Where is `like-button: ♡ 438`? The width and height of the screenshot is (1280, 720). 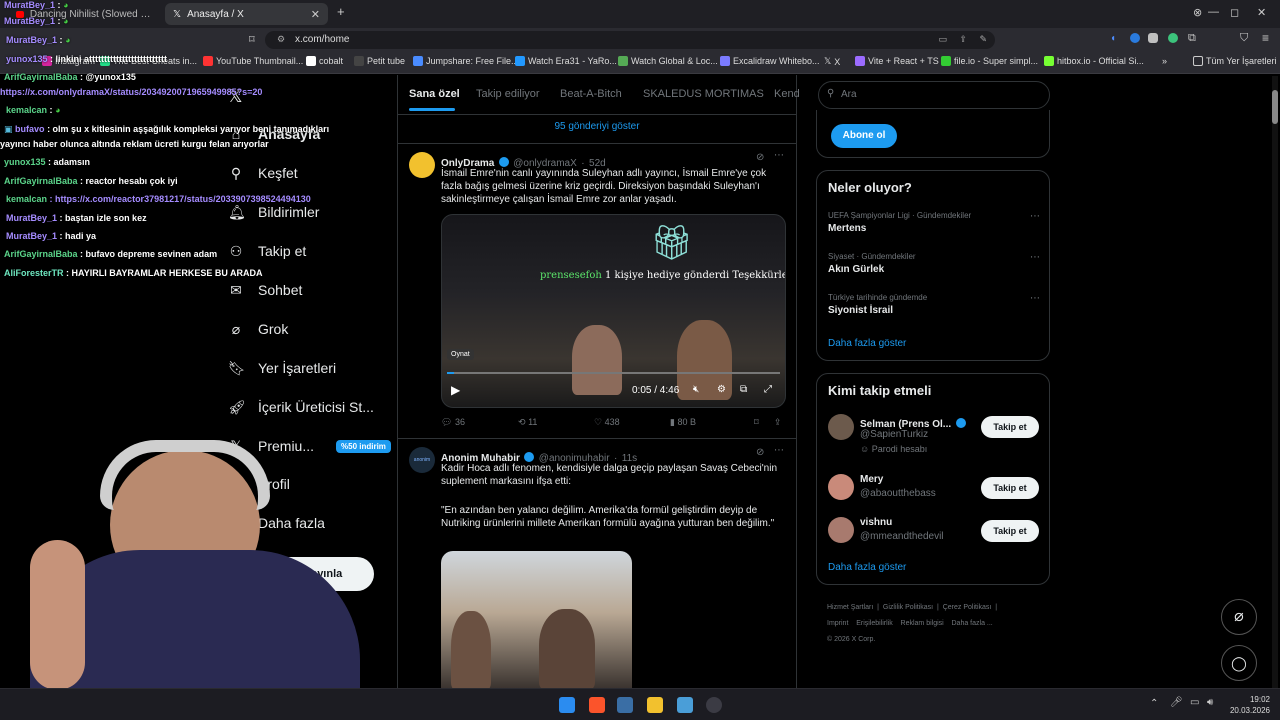 like-button: ♡ 438 is located at coordinates (607, 422).